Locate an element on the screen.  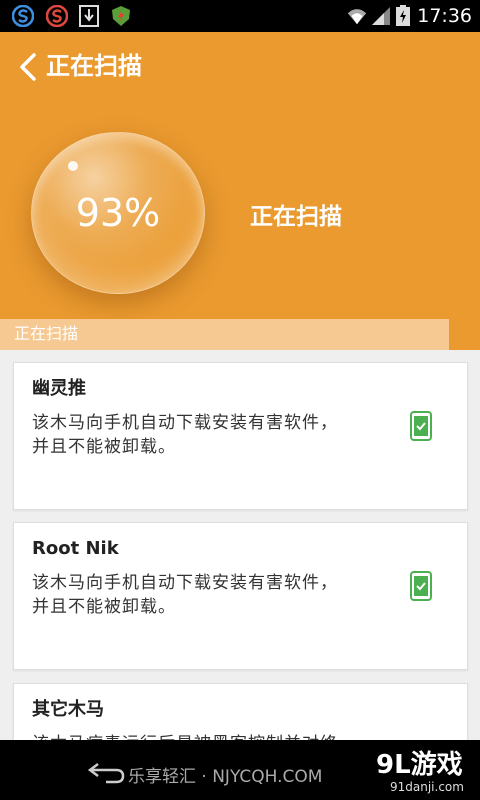
app-s-red-icon is located at coordinates (57, 16).